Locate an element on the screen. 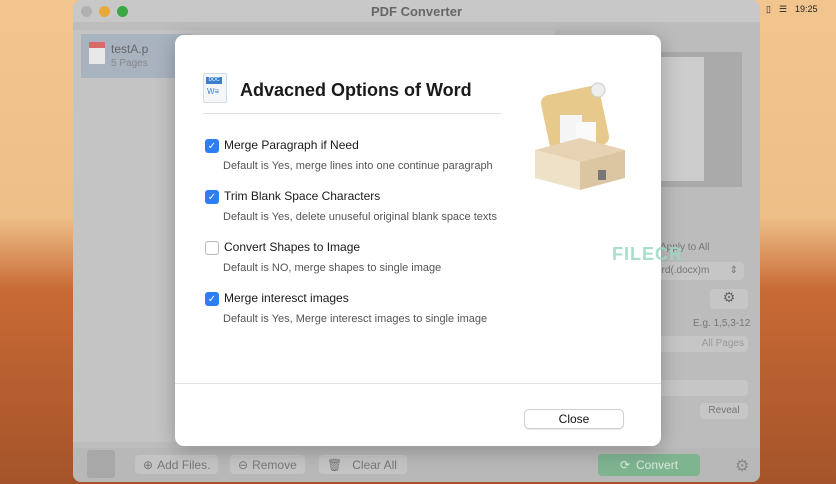 The image size is (836, 484). title-bar: PDF Converter is located at coordinates (416, 11).